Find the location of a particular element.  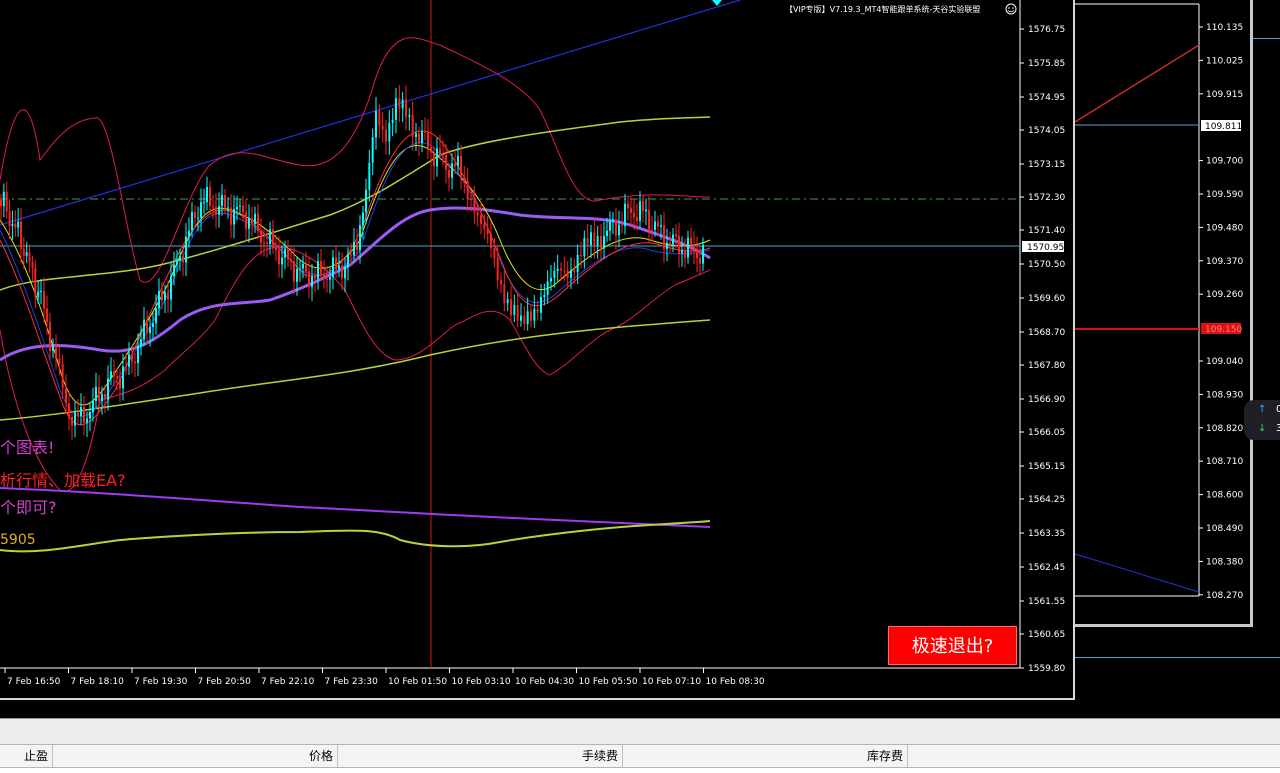

side-price-tick-label: 110.025 is located at coordinates (1224, 61).